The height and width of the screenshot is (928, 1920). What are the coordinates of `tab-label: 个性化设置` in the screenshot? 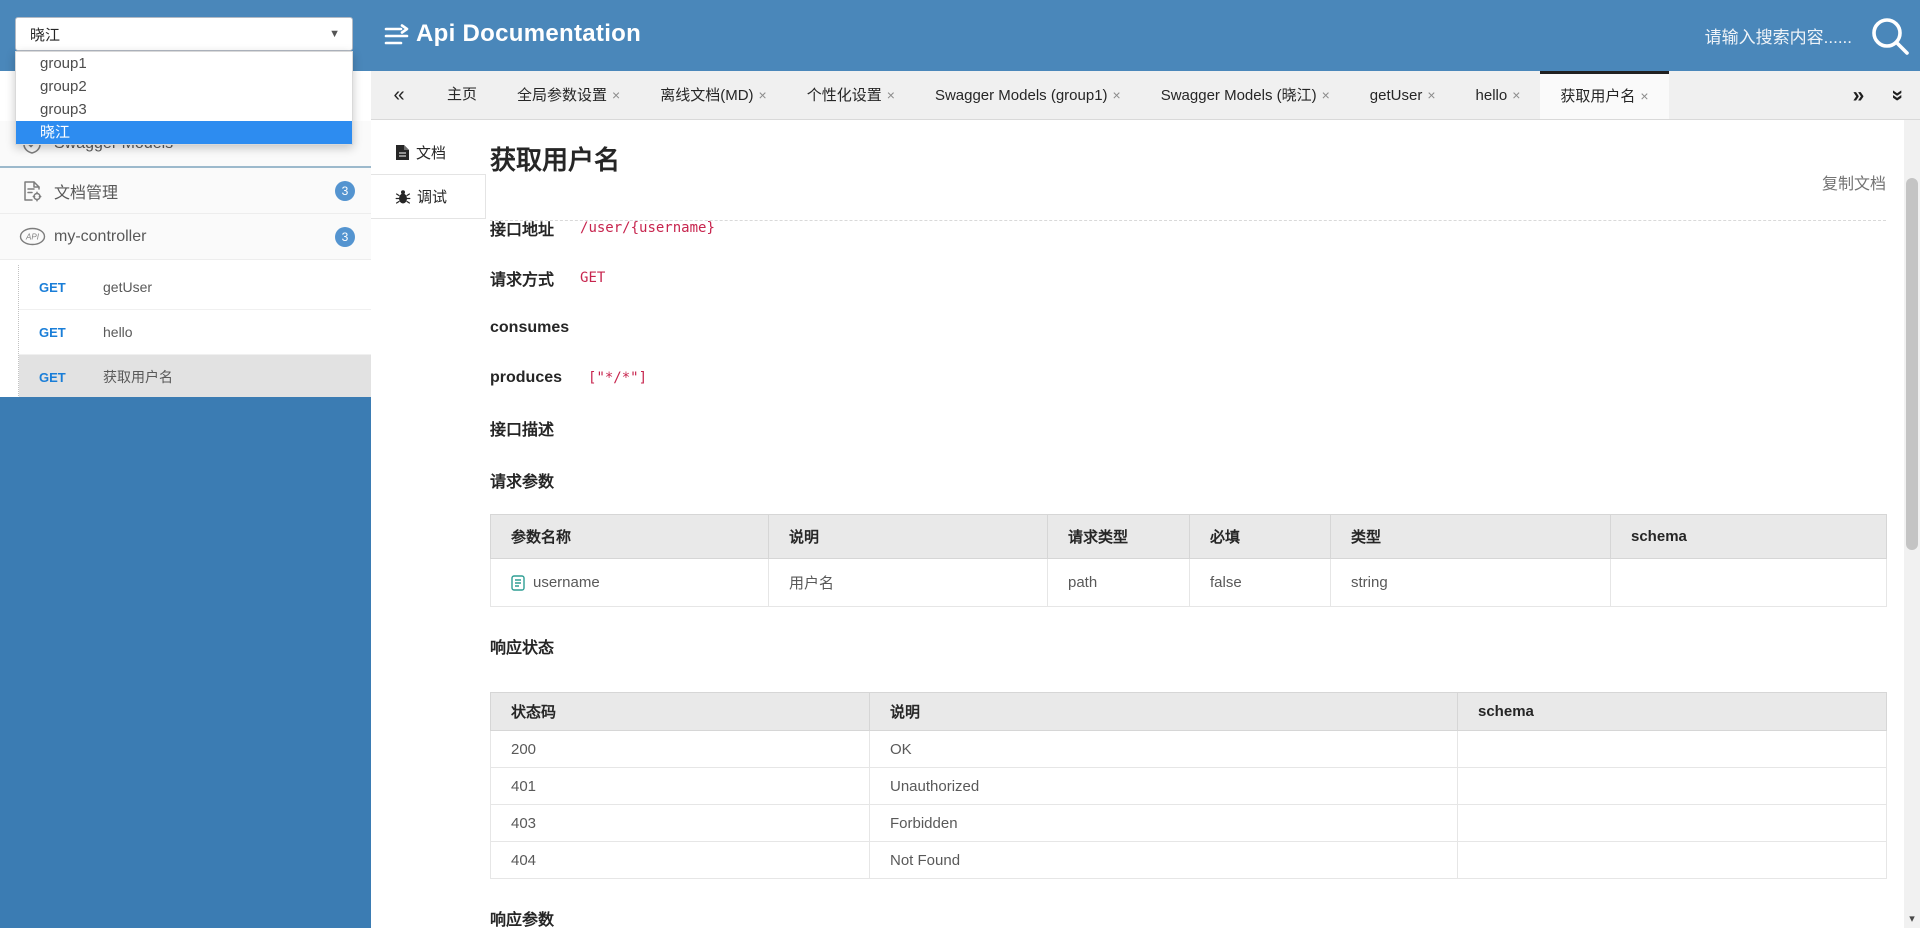 It's located at (844, 95).